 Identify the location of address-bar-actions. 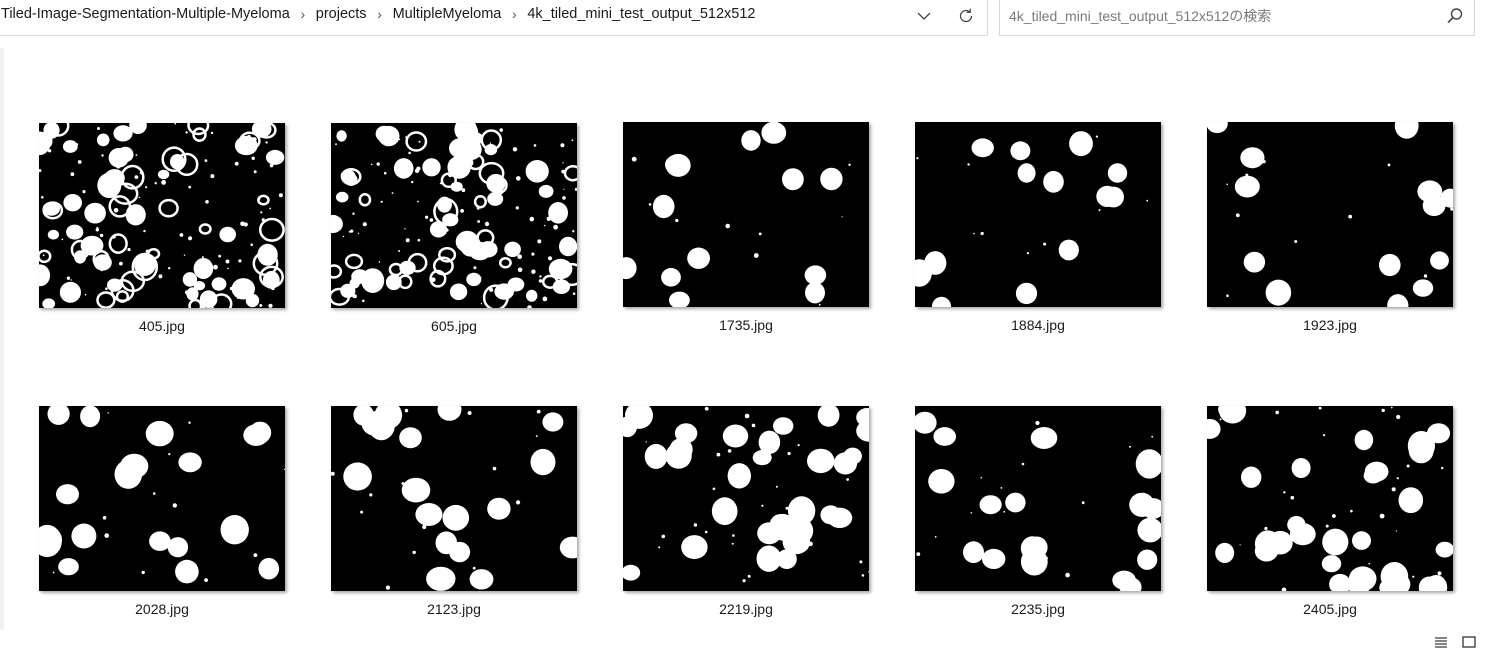
(945, 16).